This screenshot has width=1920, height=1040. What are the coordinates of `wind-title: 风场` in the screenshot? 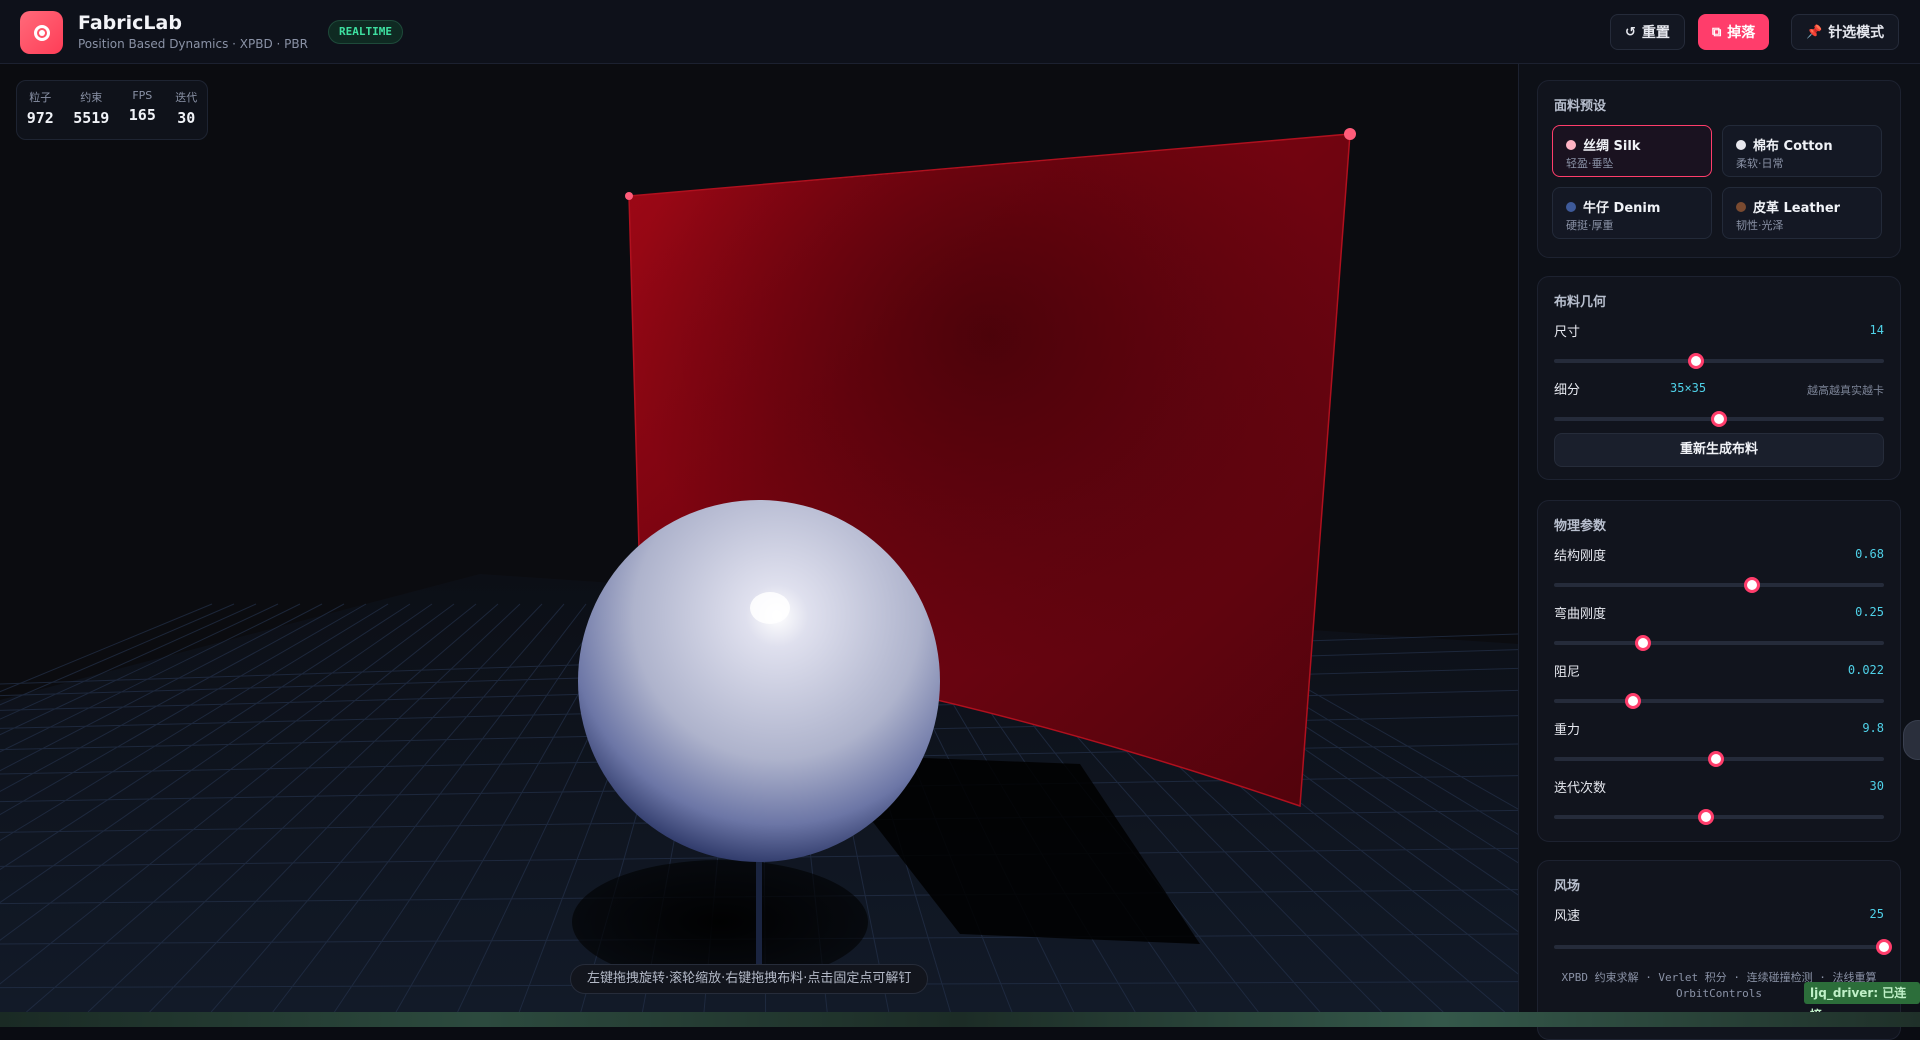 It's located at (1567, 886).